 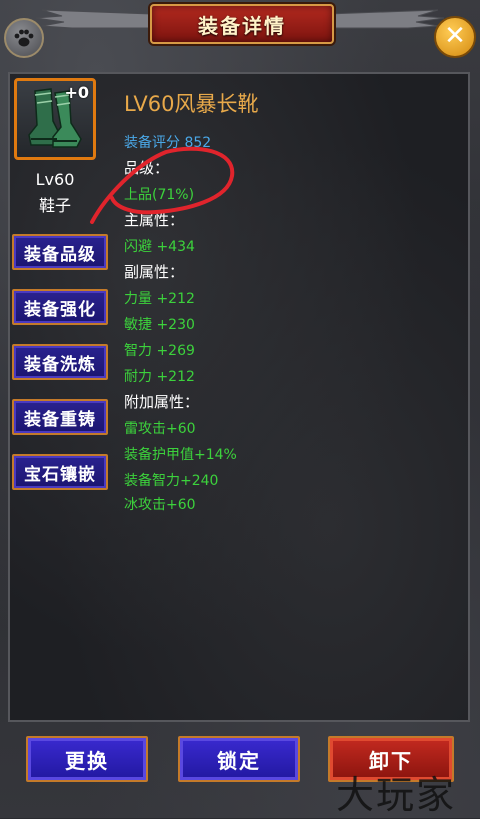 What do you see at coordinates (191, 104) in the screenshot?
I see `item-name: LV60风暴长靴` at bounding box center [191, 104].